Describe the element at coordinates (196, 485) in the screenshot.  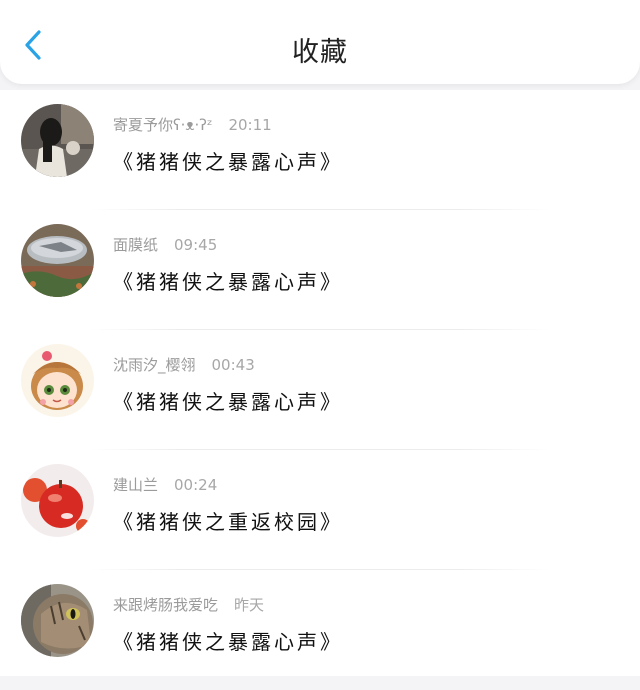
I see `message-time: 00:24` at that location.